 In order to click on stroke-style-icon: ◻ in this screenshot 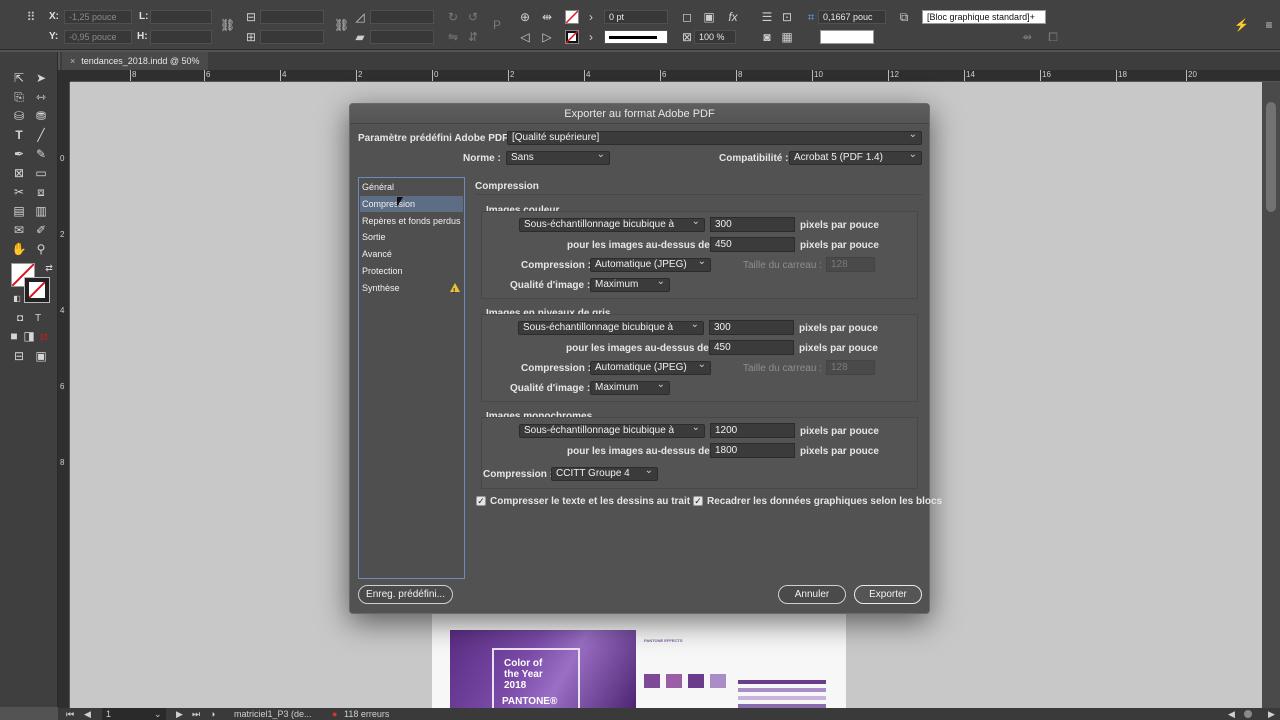, I will do `click(687, 17)`.